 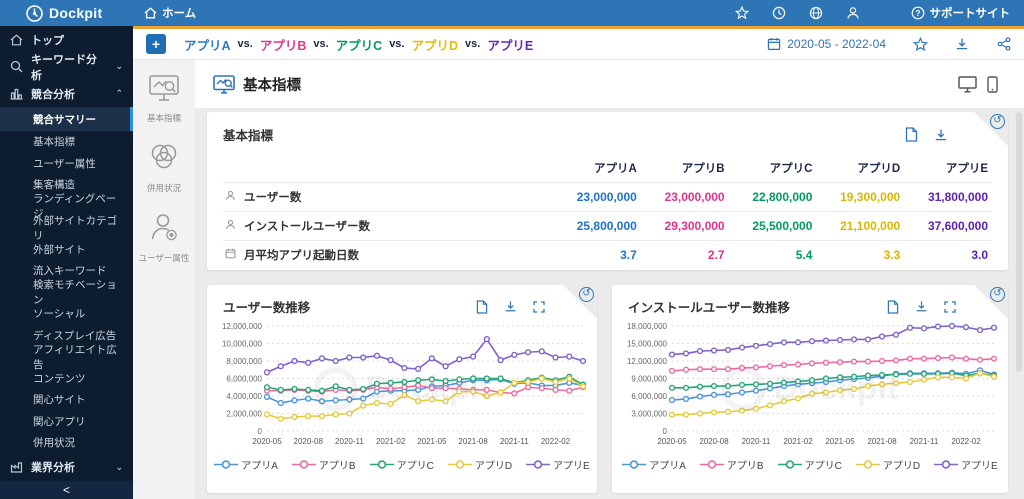 I want to click on svg-text: 0, so click(x=665, y=431).